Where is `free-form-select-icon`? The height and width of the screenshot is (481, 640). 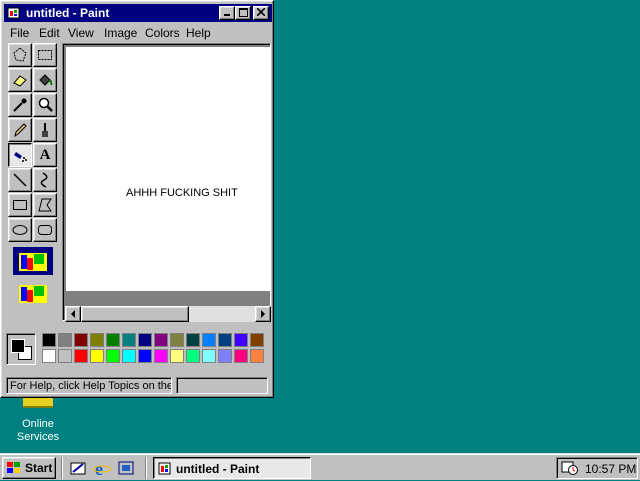 free-form-select-icon is located at coordinates (20, 54).